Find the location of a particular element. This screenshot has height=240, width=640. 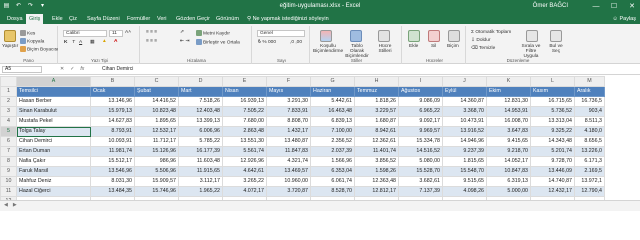

table-cell: 9.086,09 is located at coordinates (420, 101).